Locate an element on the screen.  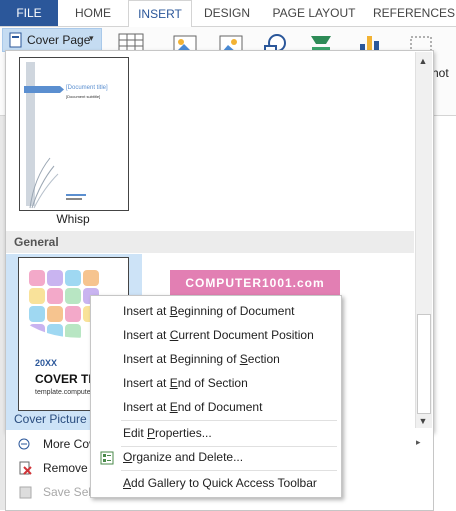
whisp-doc-subtitle: [Document subtitle] is located at coordinates (83, 96).